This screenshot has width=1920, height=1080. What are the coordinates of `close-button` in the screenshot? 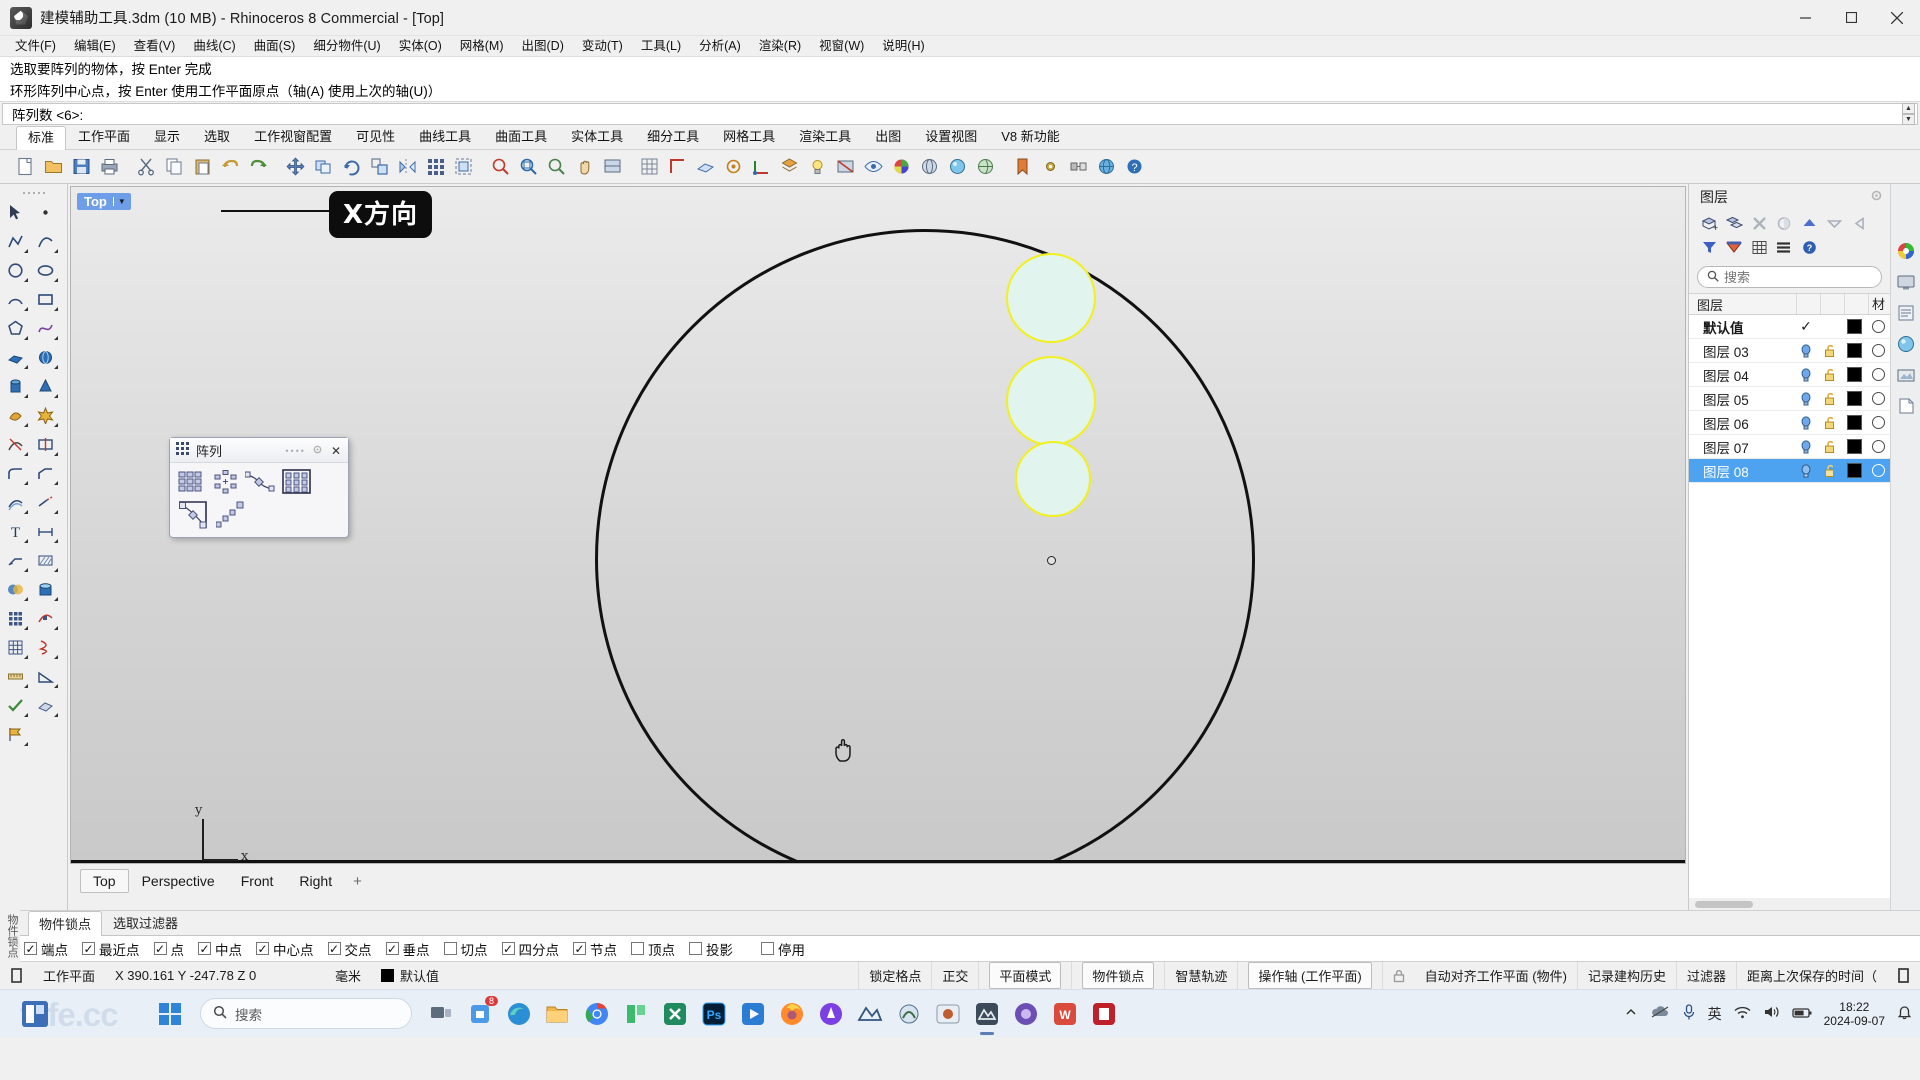 It's located at (1897, 18).